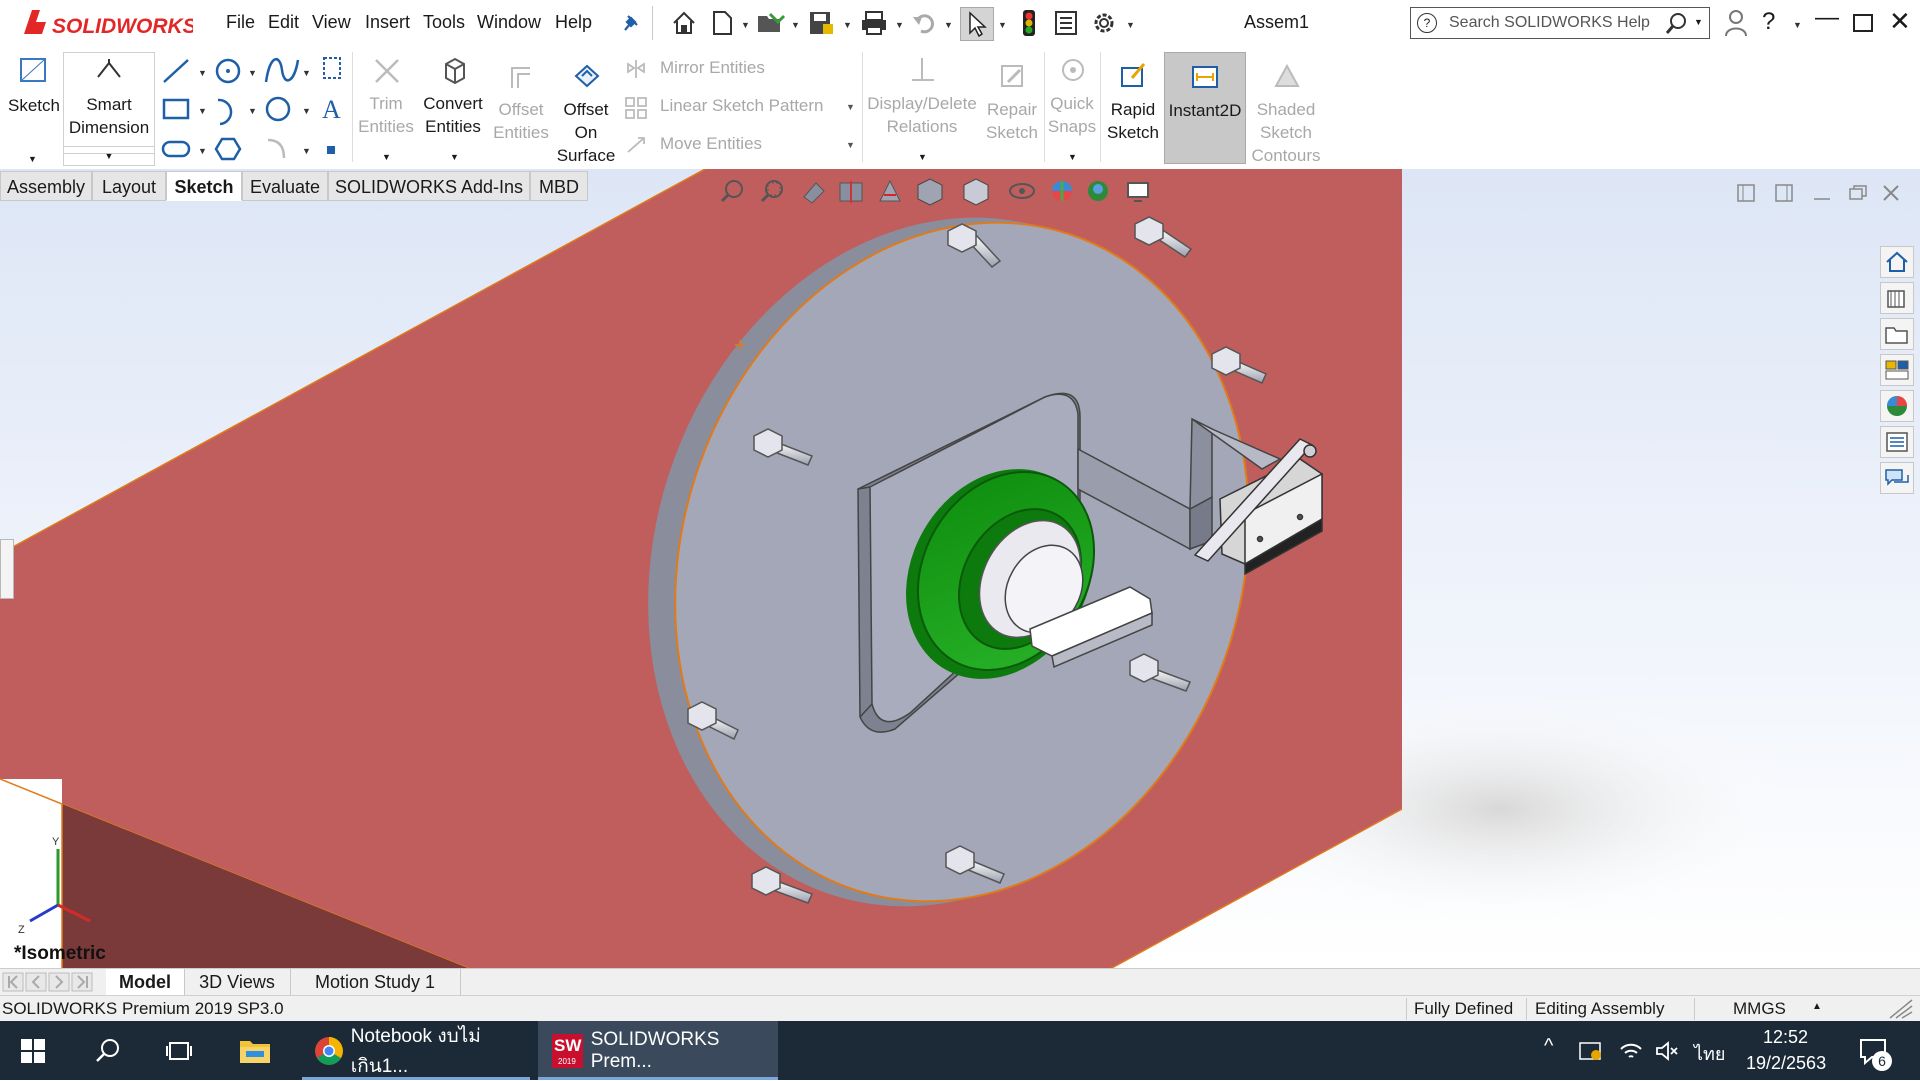 This screenshot has height=1081, width=1920. I want to click on tab-sketch: Sketch, so click(204, 186).